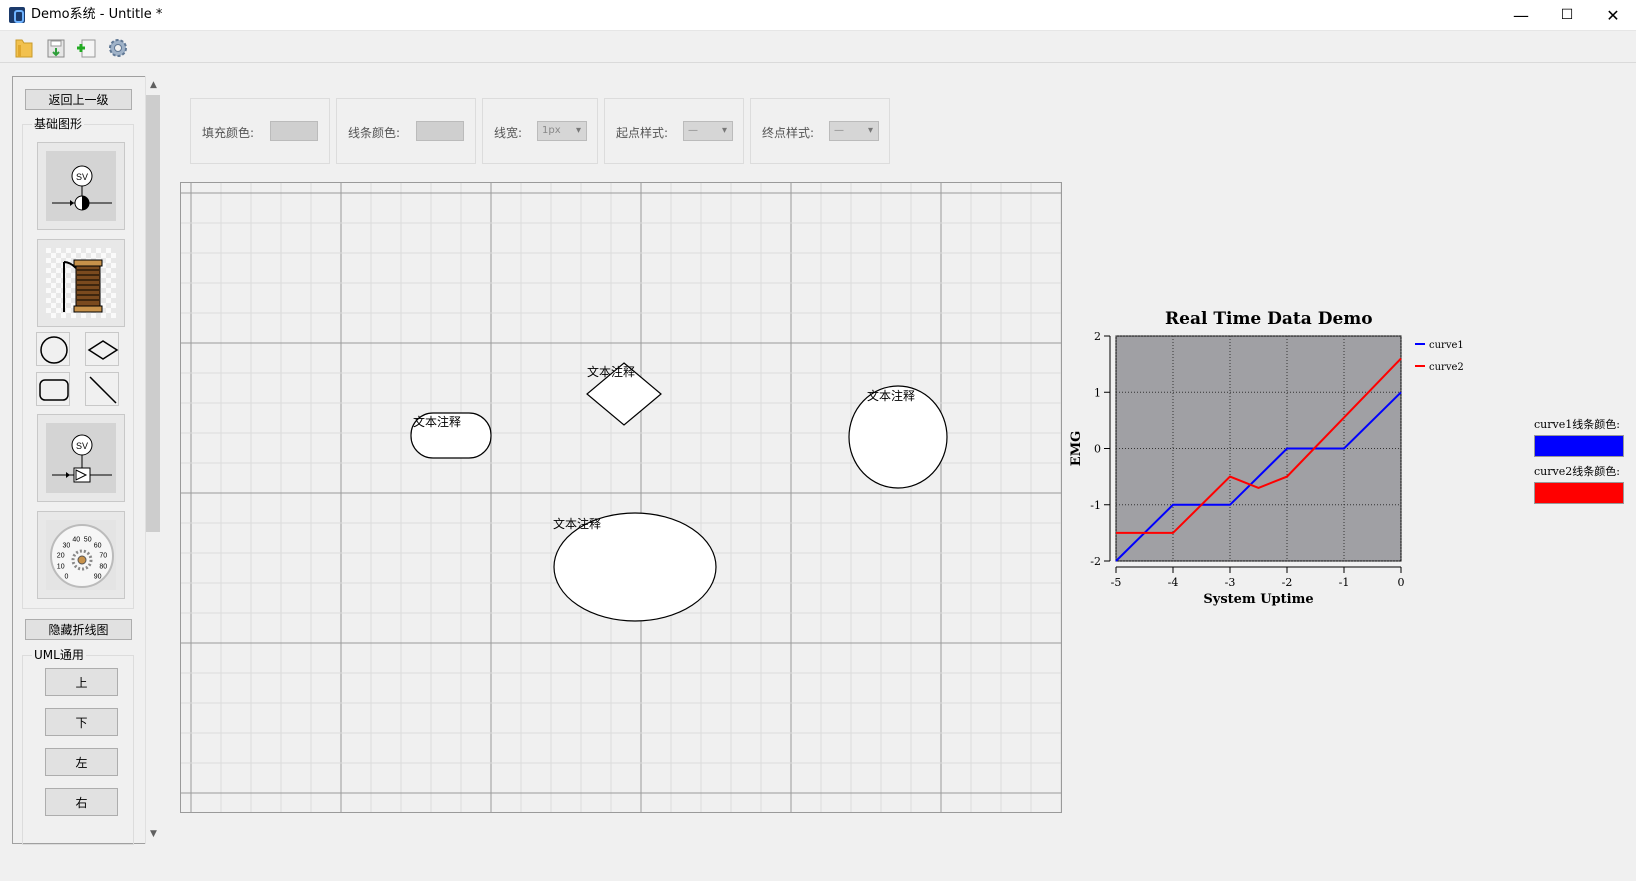 Image resolution: width=1636 pixels, height=881 pixels. I want to click on circle-shape-button, so click(53, 349).